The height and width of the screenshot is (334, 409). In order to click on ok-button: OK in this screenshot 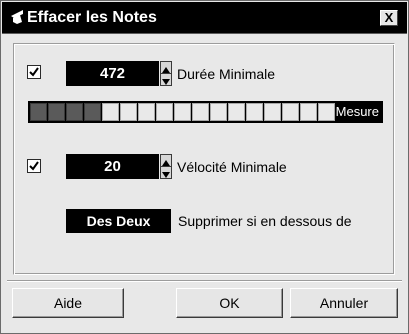, I will do `click(229, 303)`.